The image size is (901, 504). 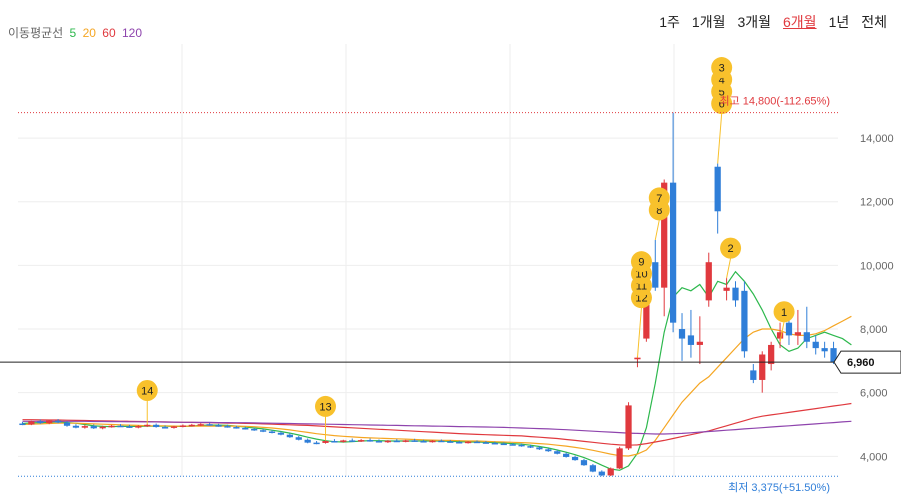 What do you see at coordinates (147, 391) in the screenshot?
I see `marker-label: 14` at bounding box center [147, 391].